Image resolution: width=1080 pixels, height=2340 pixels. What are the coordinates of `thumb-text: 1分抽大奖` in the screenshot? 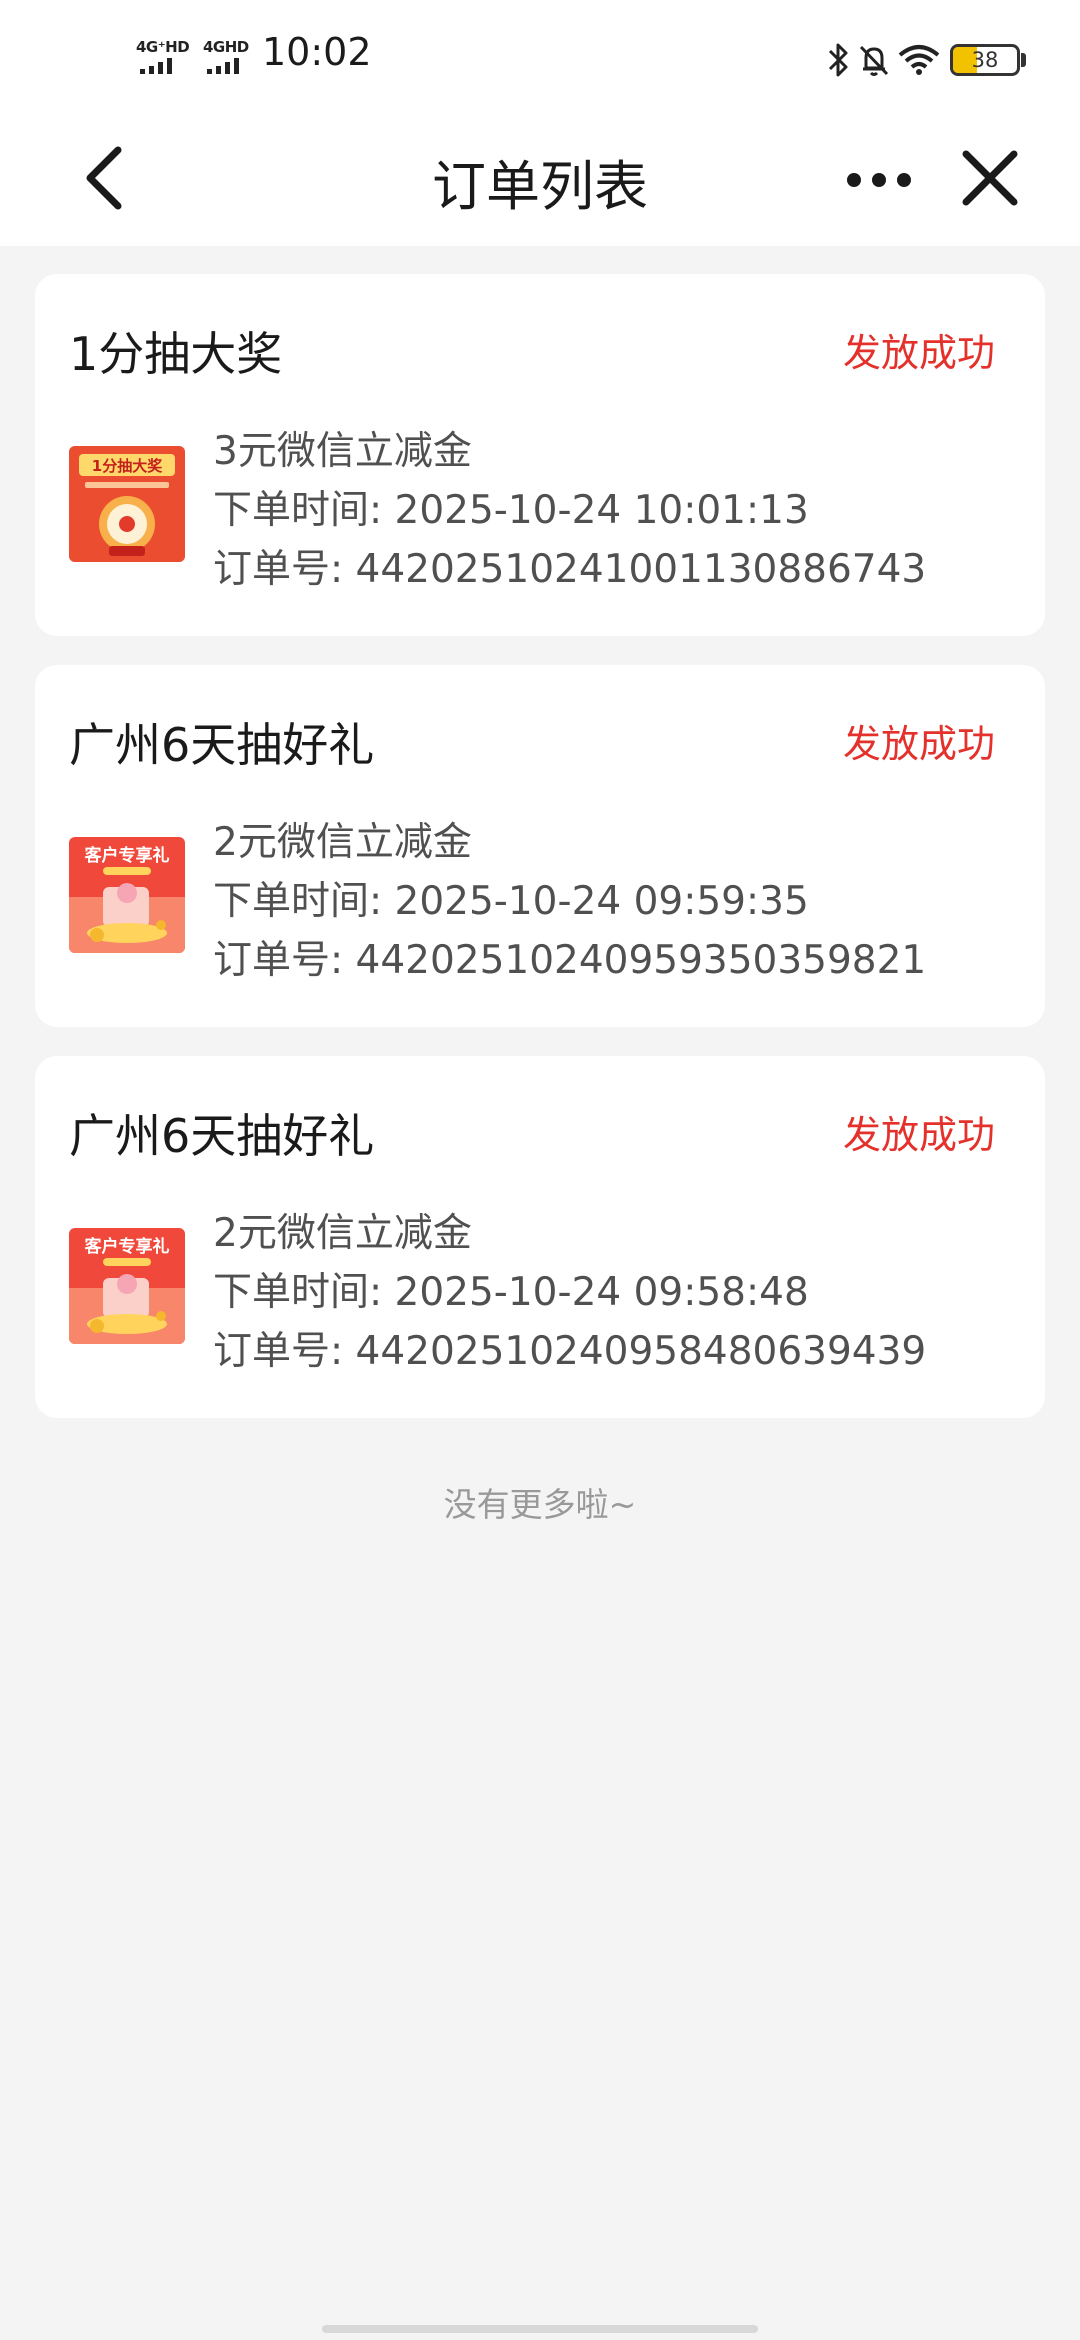 It's located at (127, 466).